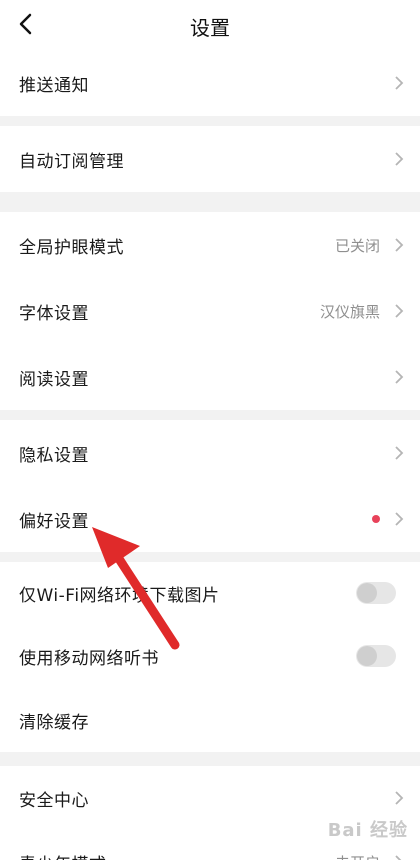 This screenshot has height=860, width=420. What do you see at coordinates (54, 800) in the screenshot?
I see `row-label: 安全中心` at bounding box center [54, 800].